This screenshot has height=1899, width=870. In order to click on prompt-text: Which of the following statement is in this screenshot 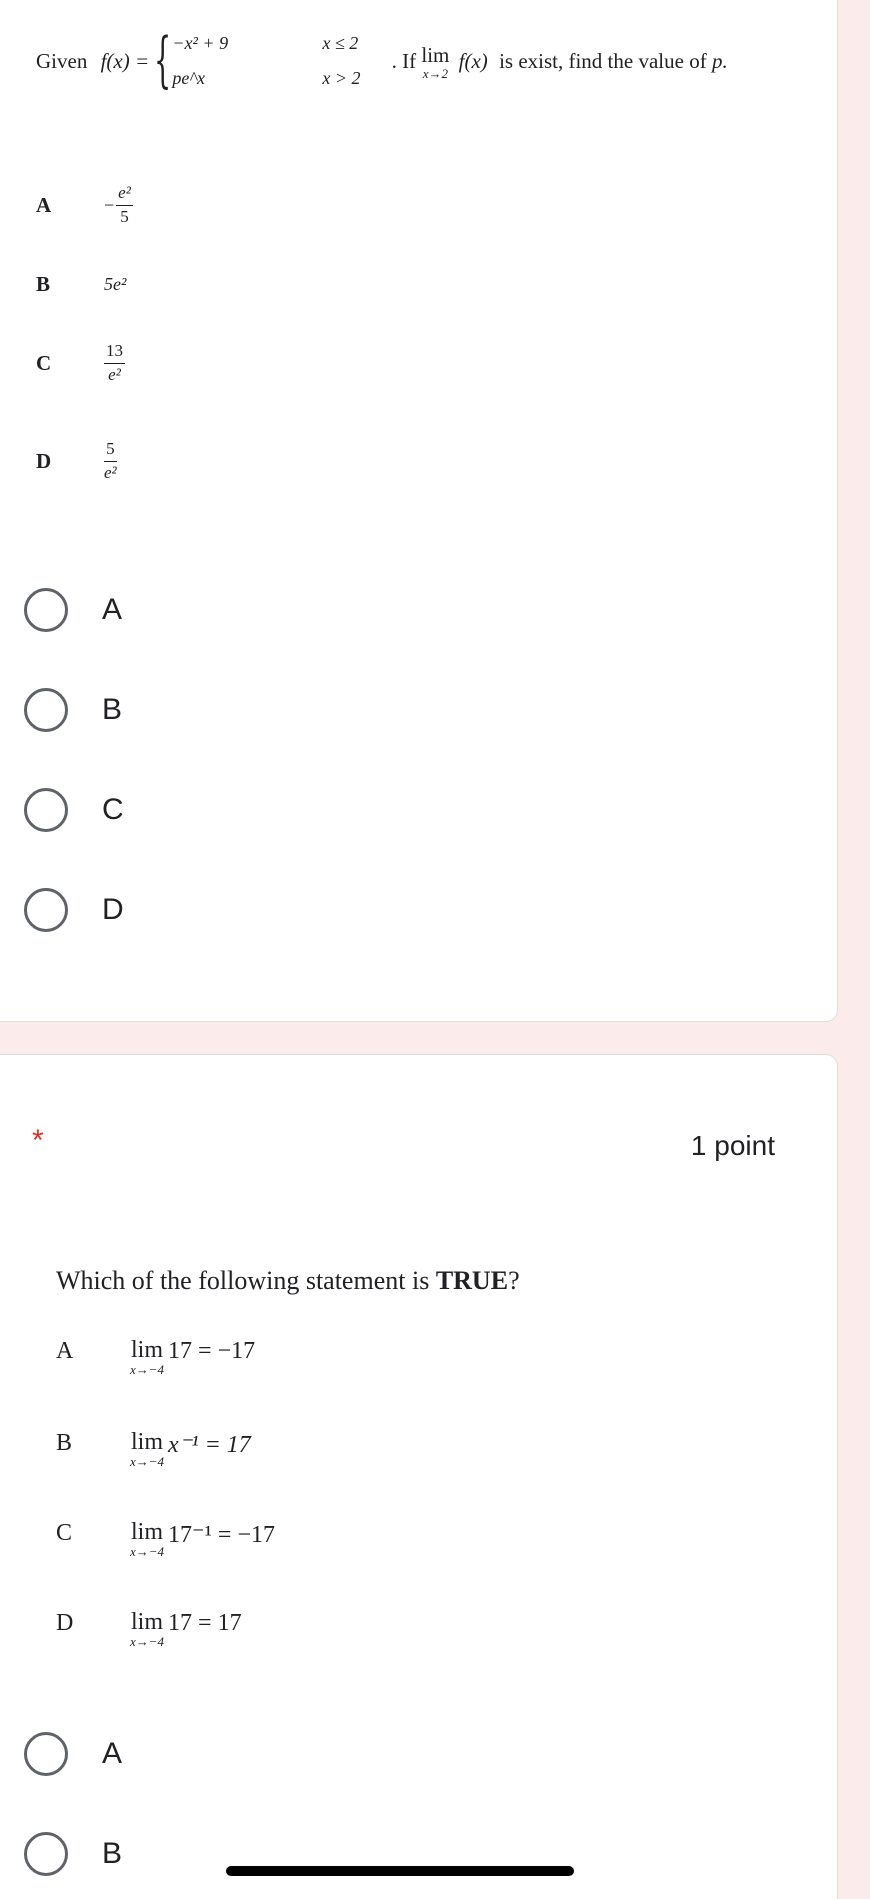, I will do `click(243, 1280)`.